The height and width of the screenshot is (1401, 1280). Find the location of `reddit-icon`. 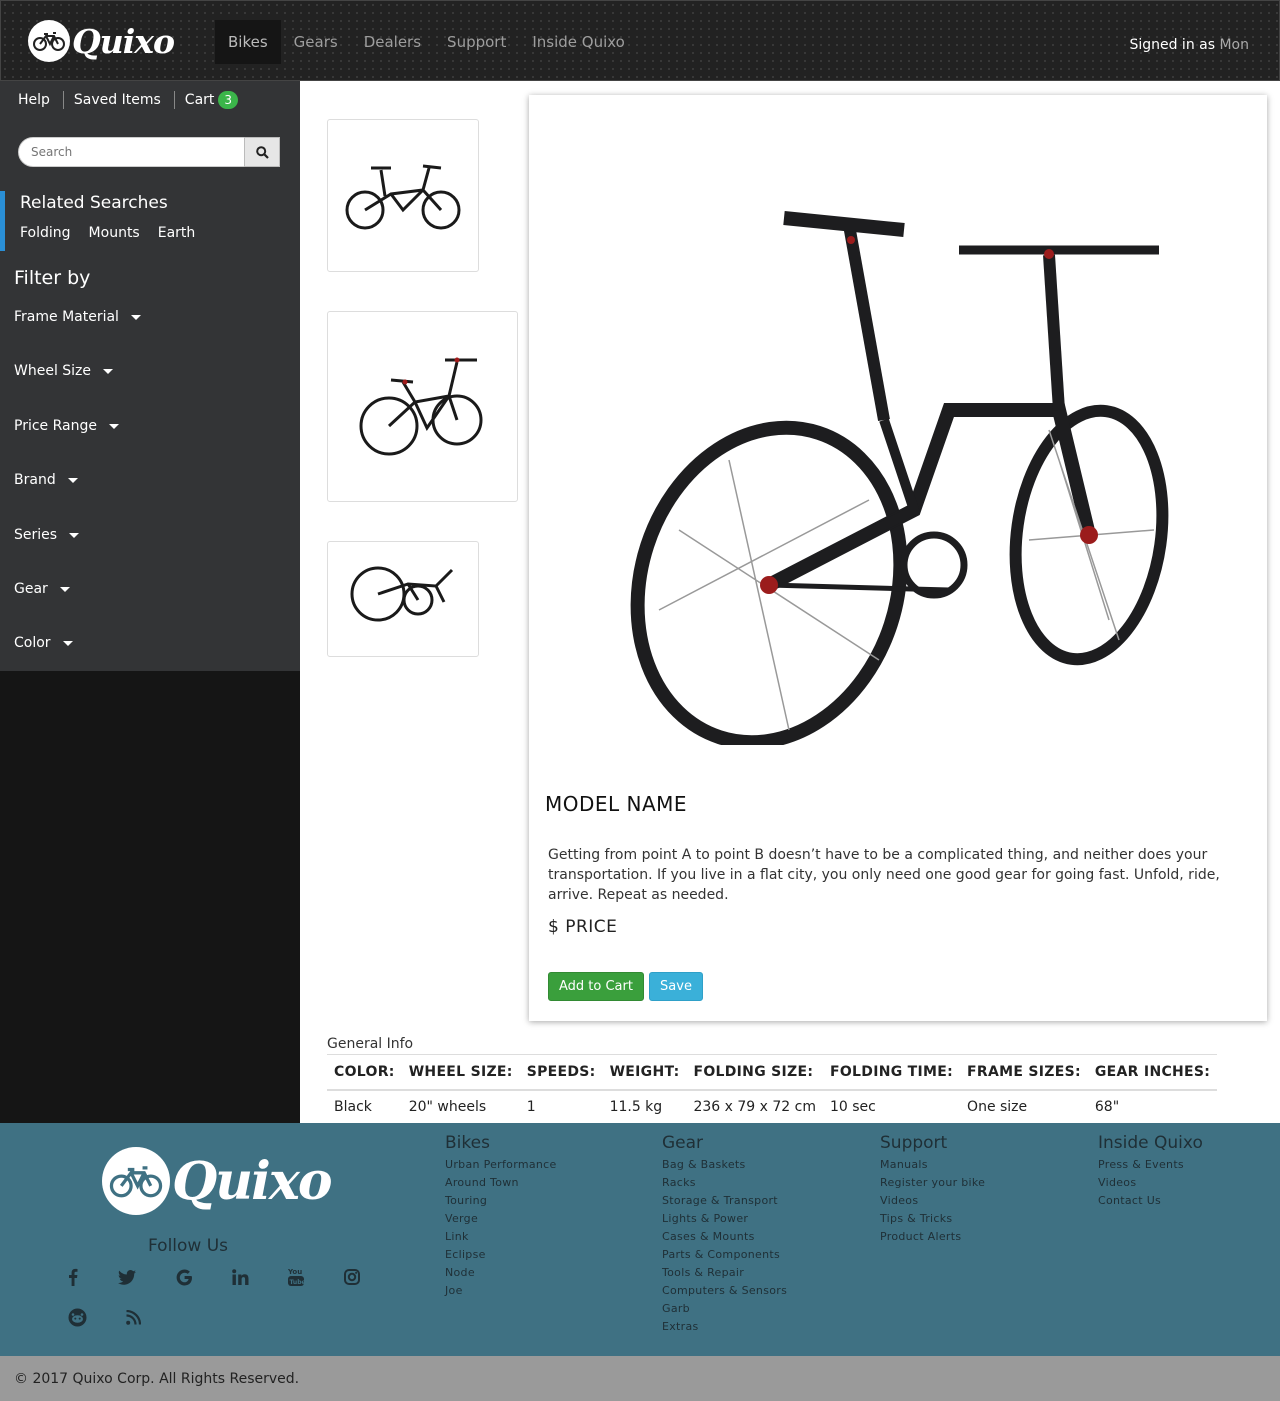

reddit-icon is located at coordinates (77, 1317).